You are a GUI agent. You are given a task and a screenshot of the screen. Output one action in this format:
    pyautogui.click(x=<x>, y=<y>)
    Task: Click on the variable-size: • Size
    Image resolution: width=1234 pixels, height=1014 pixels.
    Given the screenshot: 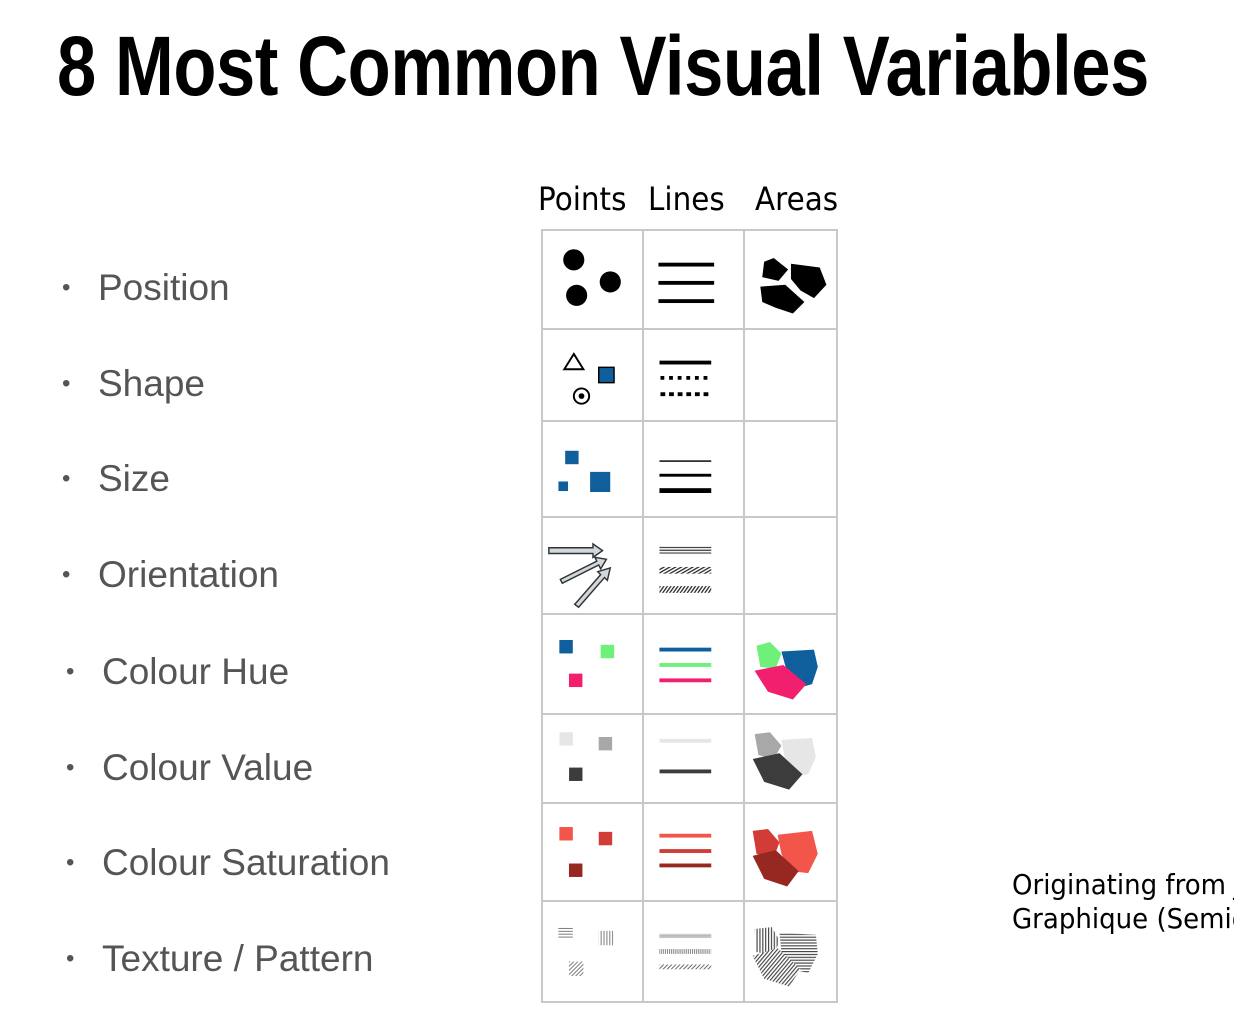 What is the action you would take?
    pyautogui.click(x=116, y=478)
    